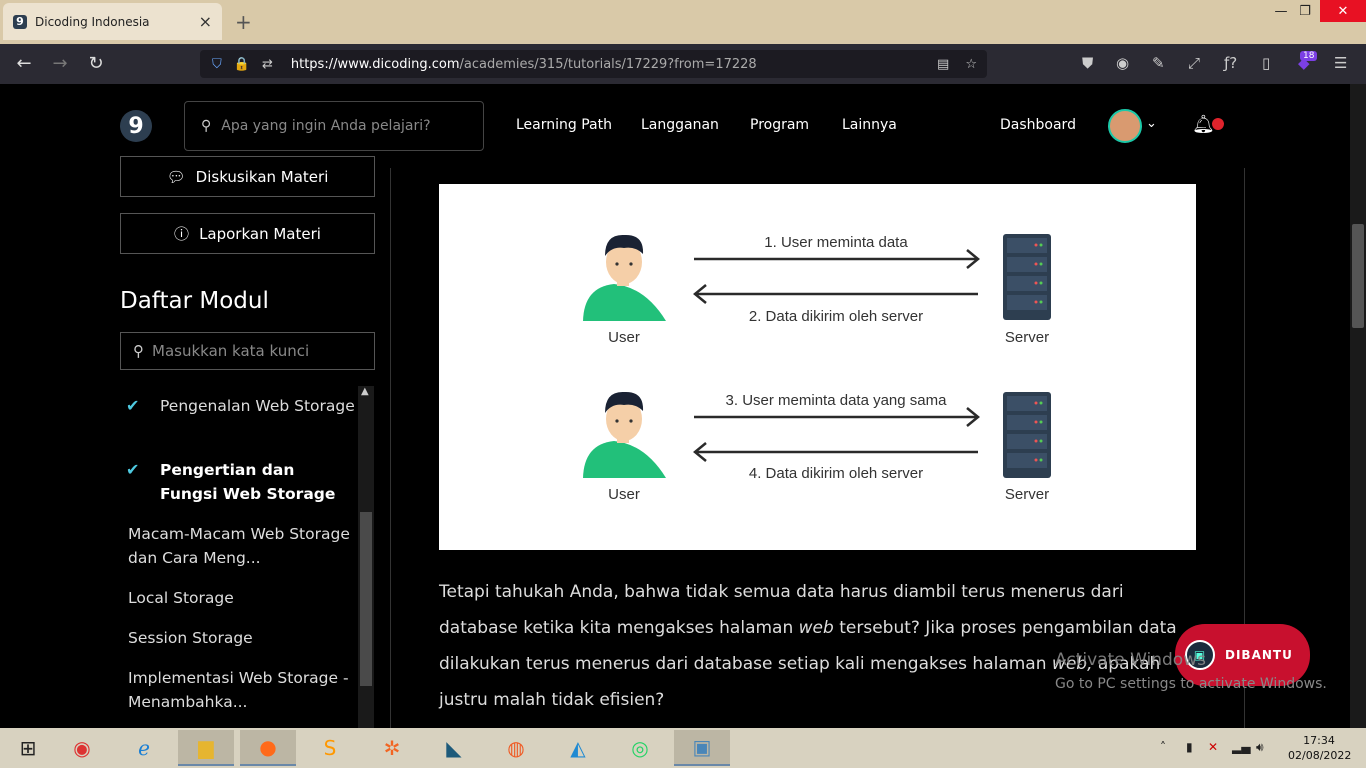 The width and height of the screenshot is (1366, 768). I want to click on browser-tab: 9 Dicoding Indonesia ×, so click(112, 21).